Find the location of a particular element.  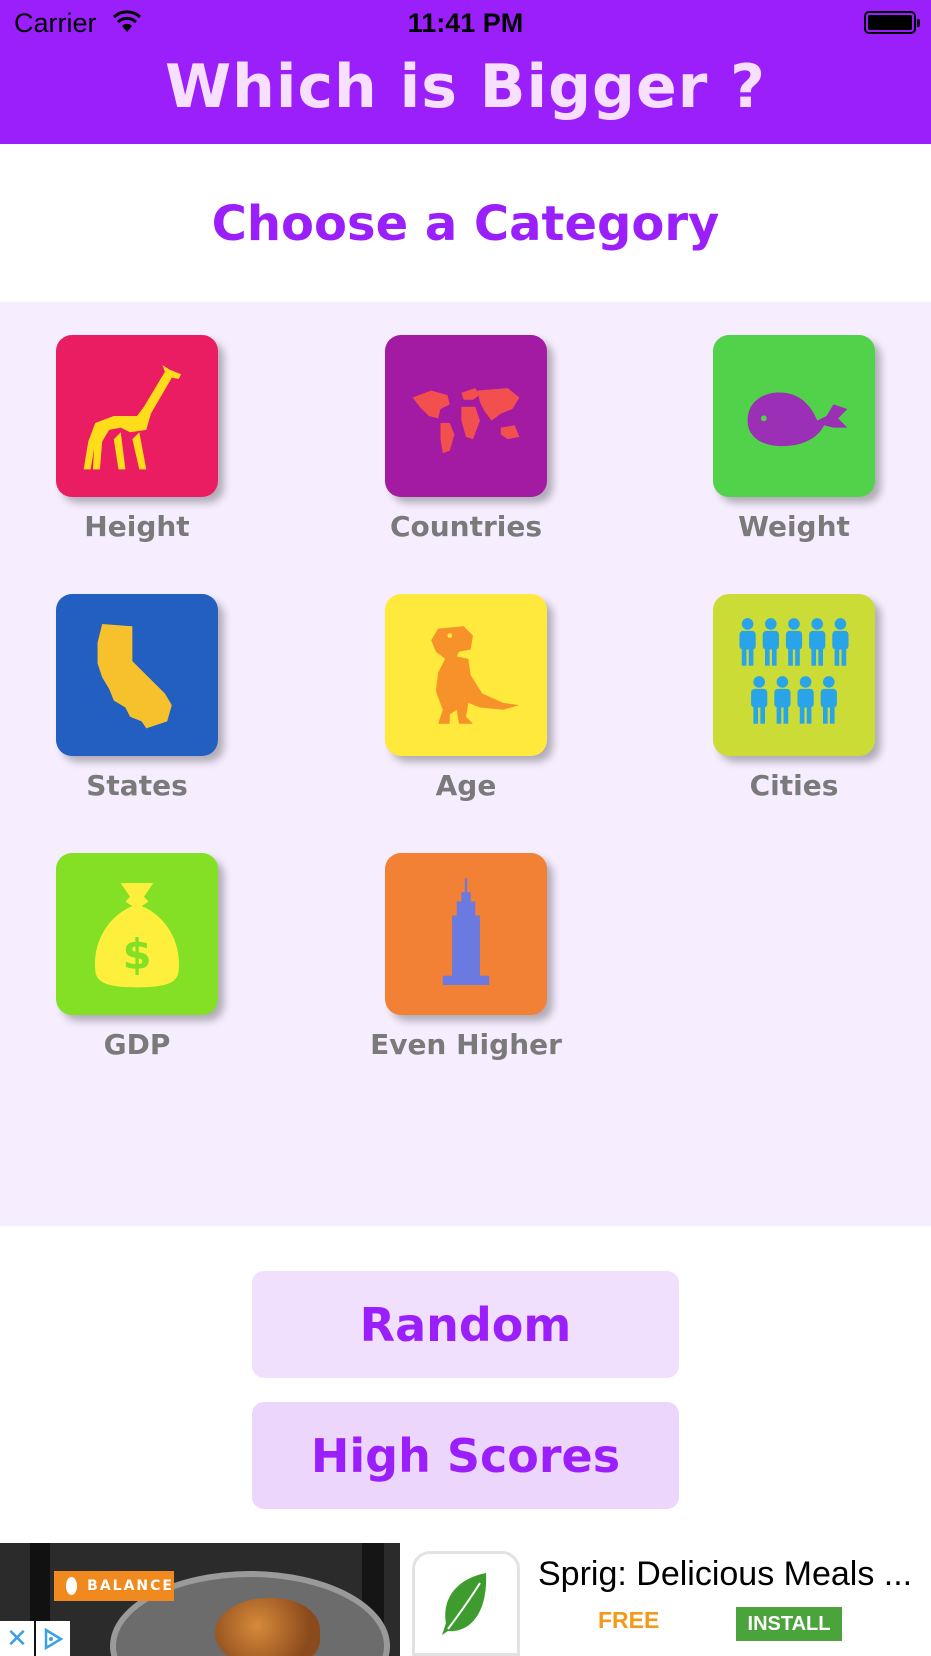

california-icon is located at coordinates (134, 676).